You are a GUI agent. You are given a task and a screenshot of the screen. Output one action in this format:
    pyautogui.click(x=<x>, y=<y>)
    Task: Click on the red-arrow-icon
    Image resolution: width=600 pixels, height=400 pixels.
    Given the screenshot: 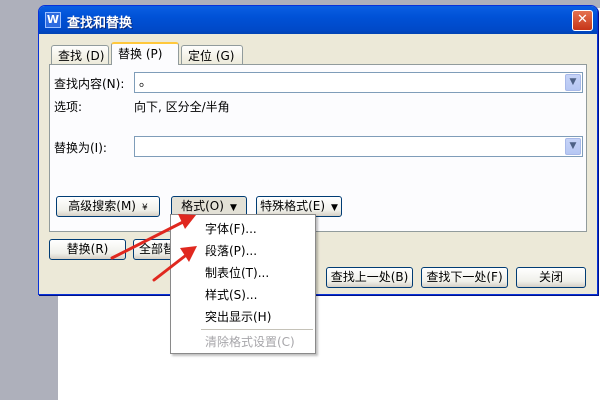 What is the action you would take?
    pyautogui.click(x=174, y=264)
    